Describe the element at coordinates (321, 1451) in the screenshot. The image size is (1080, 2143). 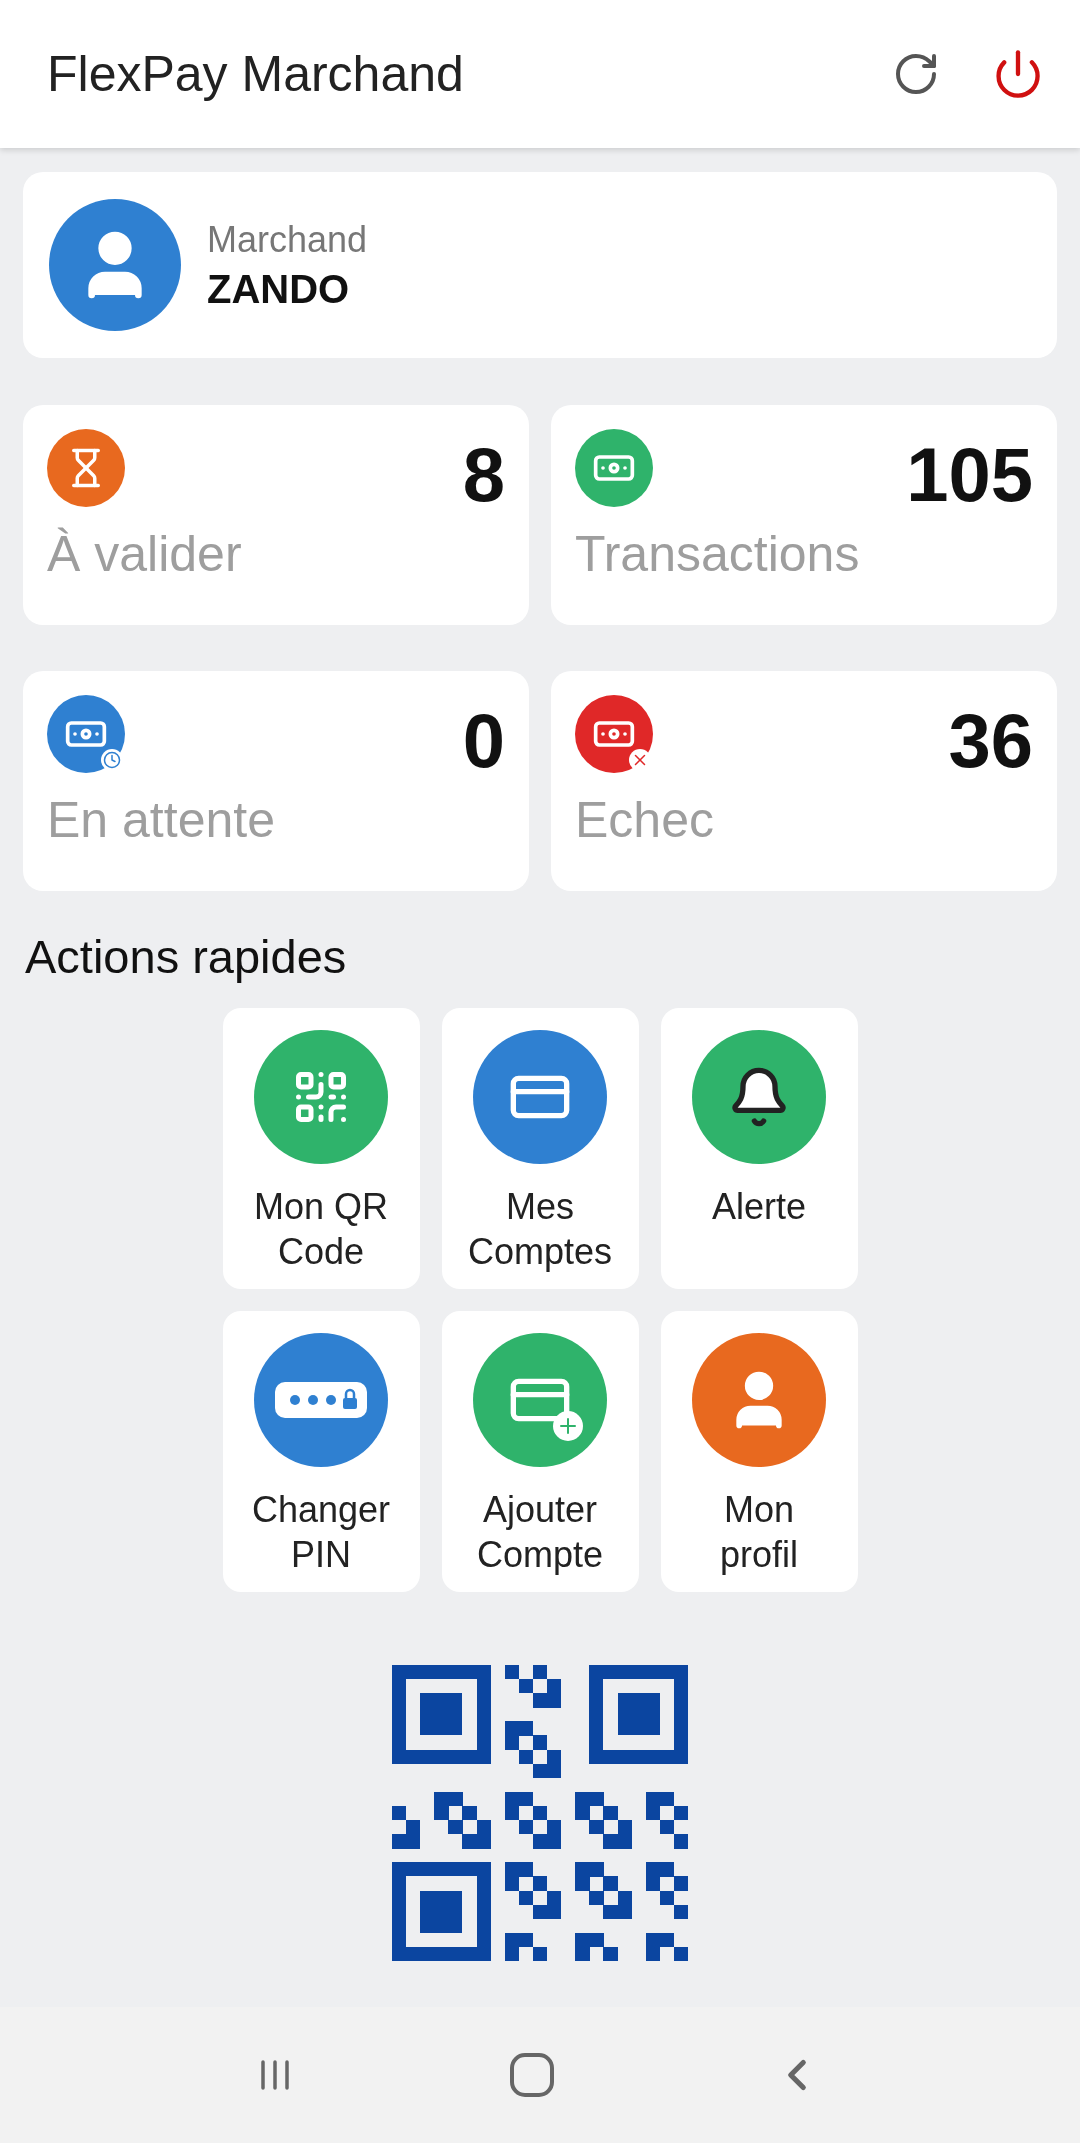
I see `action-tile: Changer PIN` at that location.